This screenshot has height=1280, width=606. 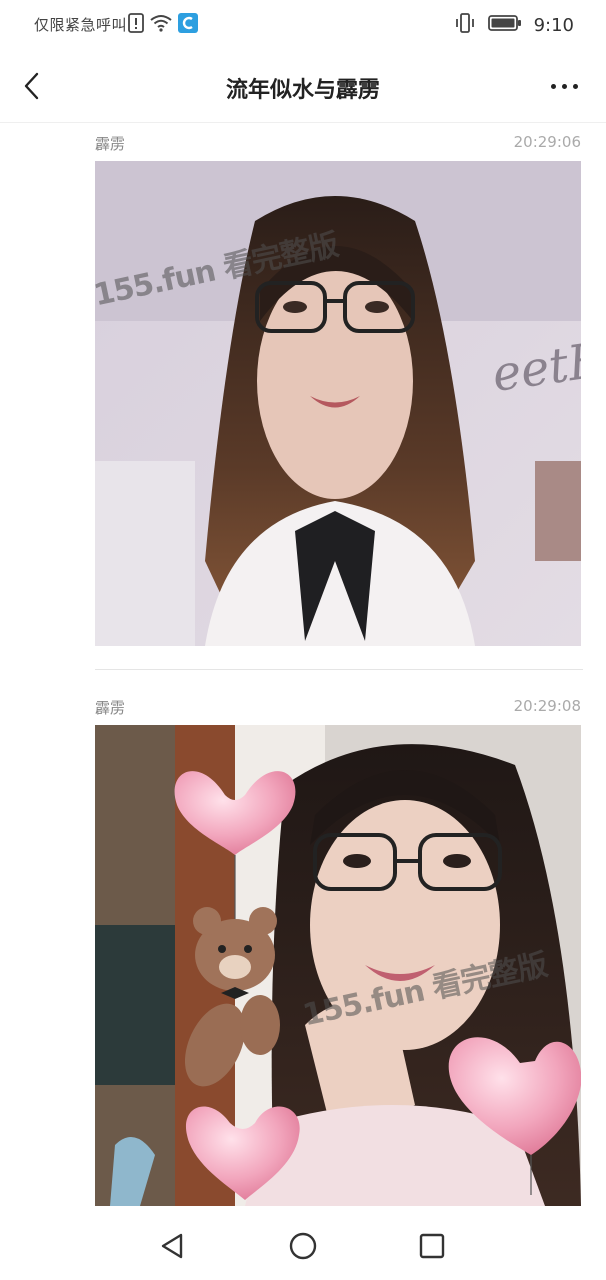 I want to click on square-recent-icon, so click(x=432, y=1246).